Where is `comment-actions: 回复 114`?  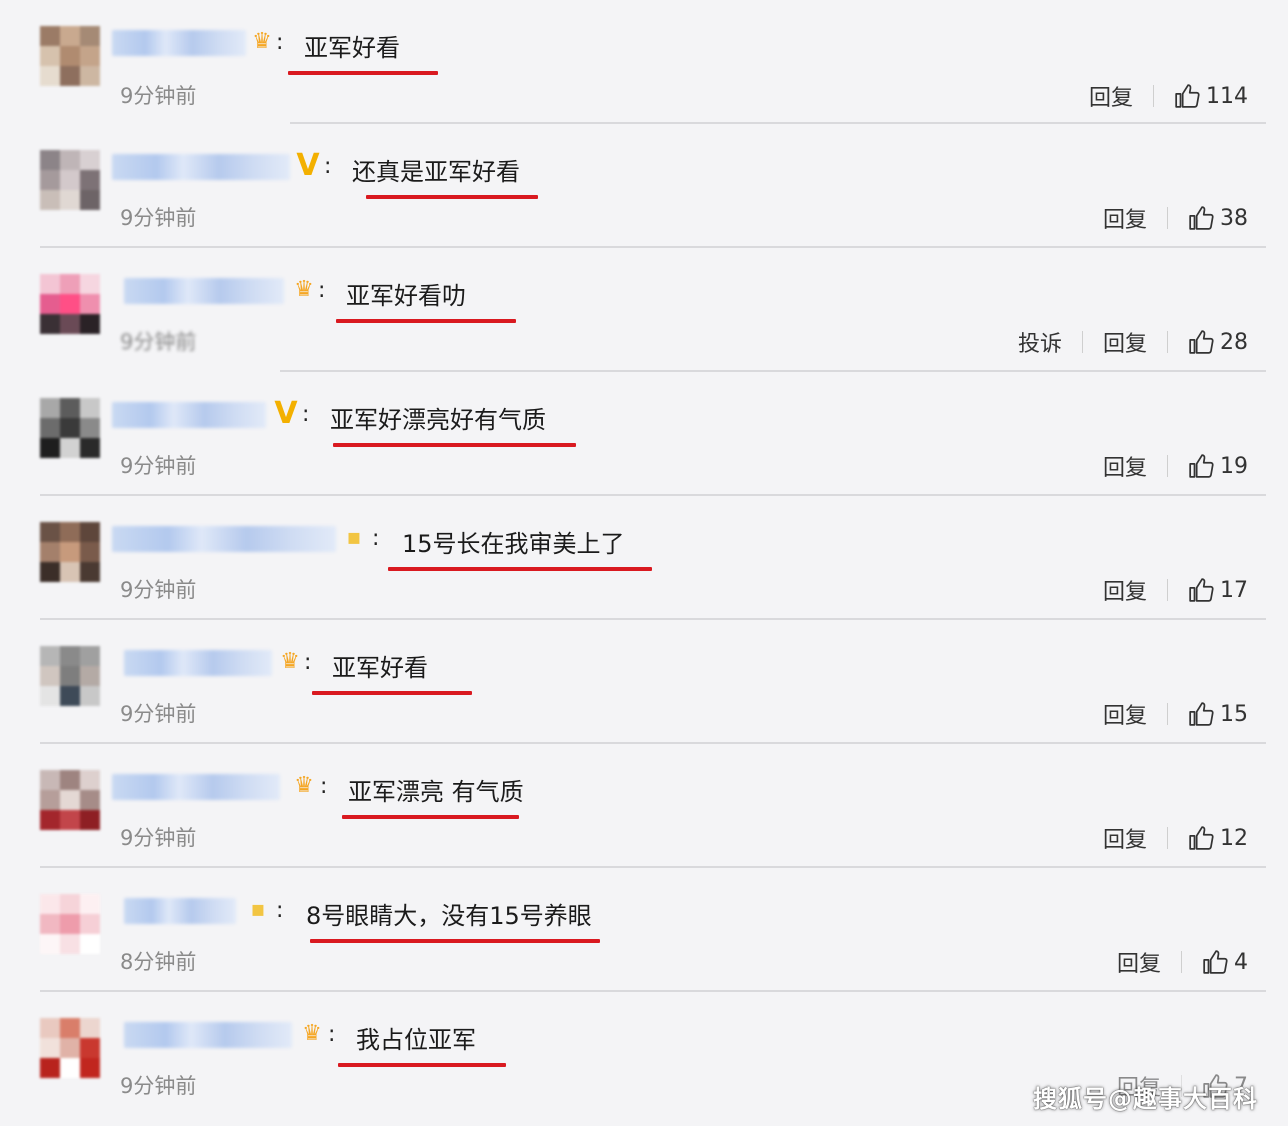
comment-actions: 回复 114 is located at coordinates (1168, 96).